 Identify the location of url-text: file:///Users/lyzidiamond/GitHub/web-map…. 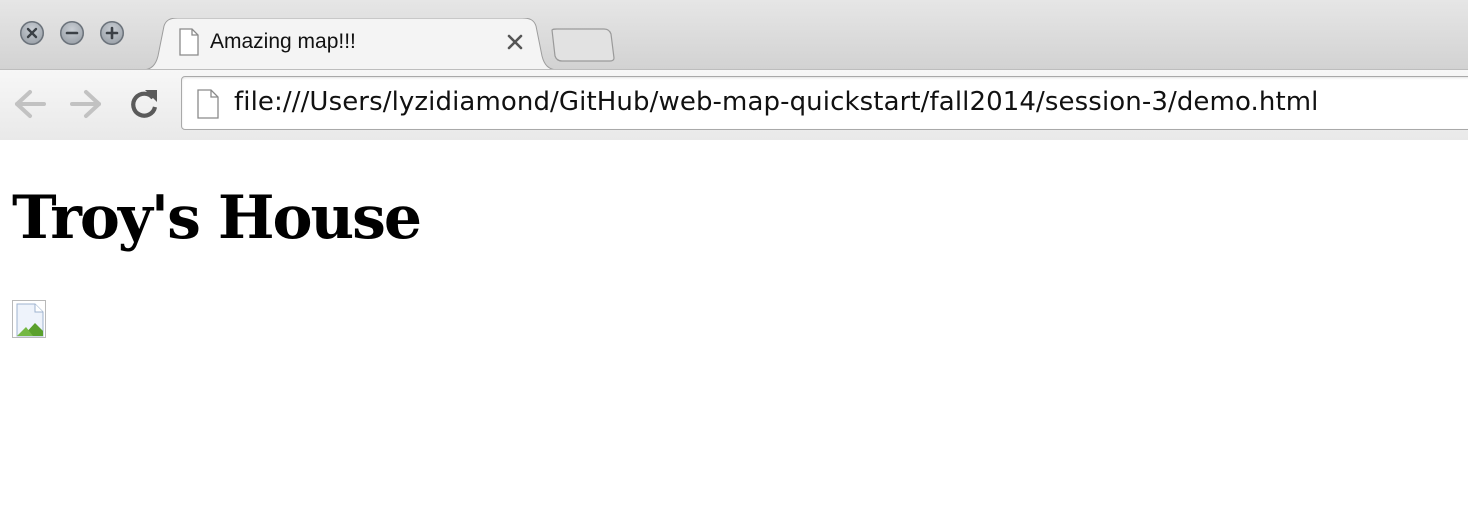
(776, 102).